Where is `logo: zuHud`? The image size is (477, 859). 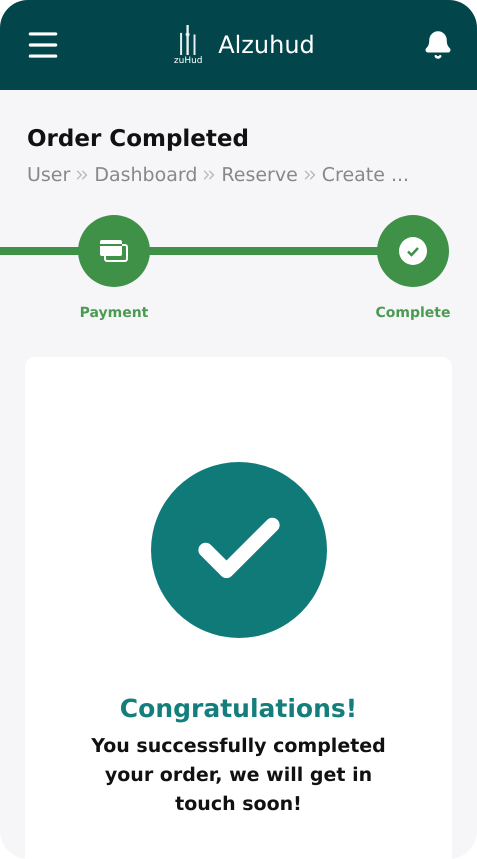
logo: zuHud is located at coordinates (188, 45).